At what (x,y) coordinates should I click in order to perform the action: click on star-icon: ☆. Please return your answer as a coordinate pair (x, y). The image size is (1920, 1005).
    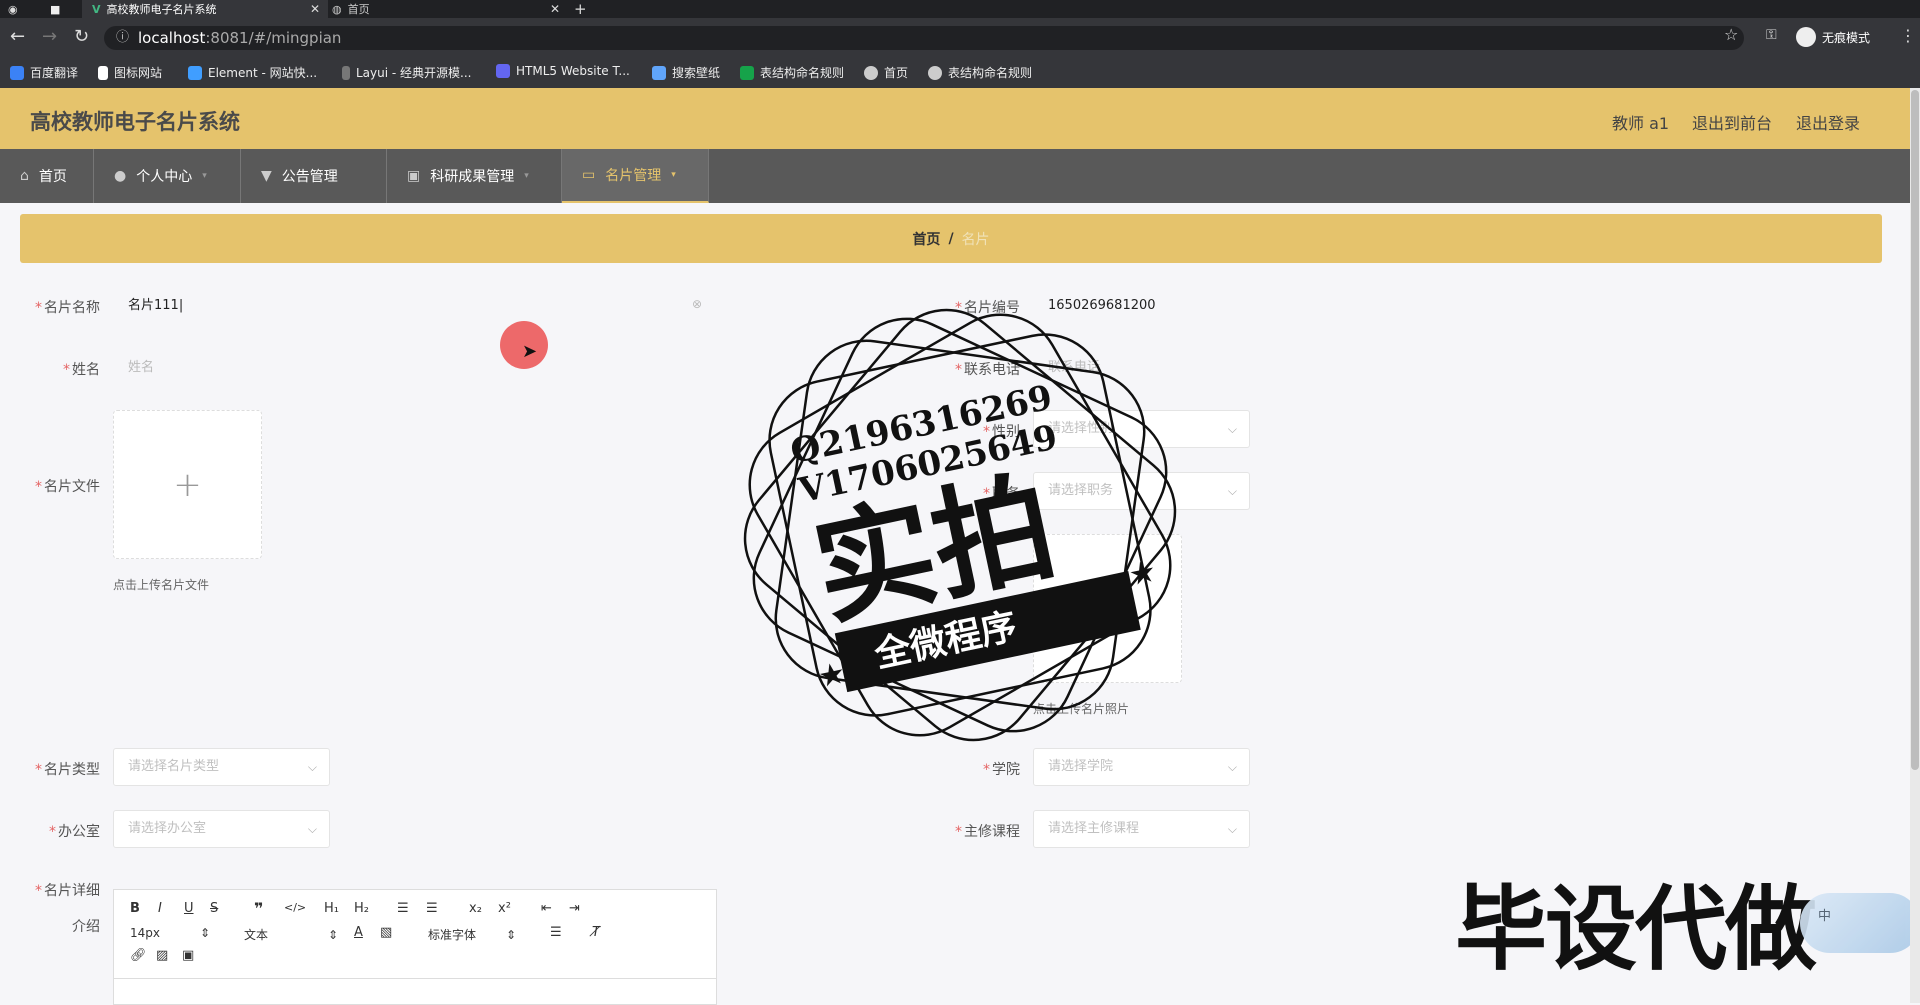
    Looking at the image, I should click on (1731, 34).